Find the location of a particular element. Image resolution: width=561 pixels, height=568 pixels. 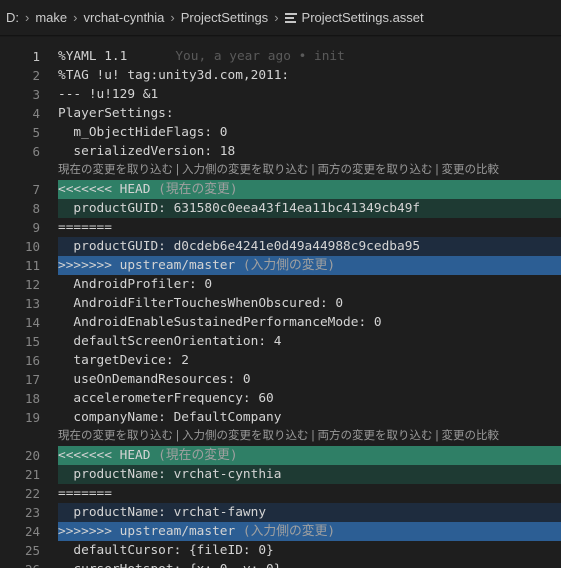

code-line: 11 >>>>>>> upstream/master (入力側の変更) is located at coordinates (280, 265).